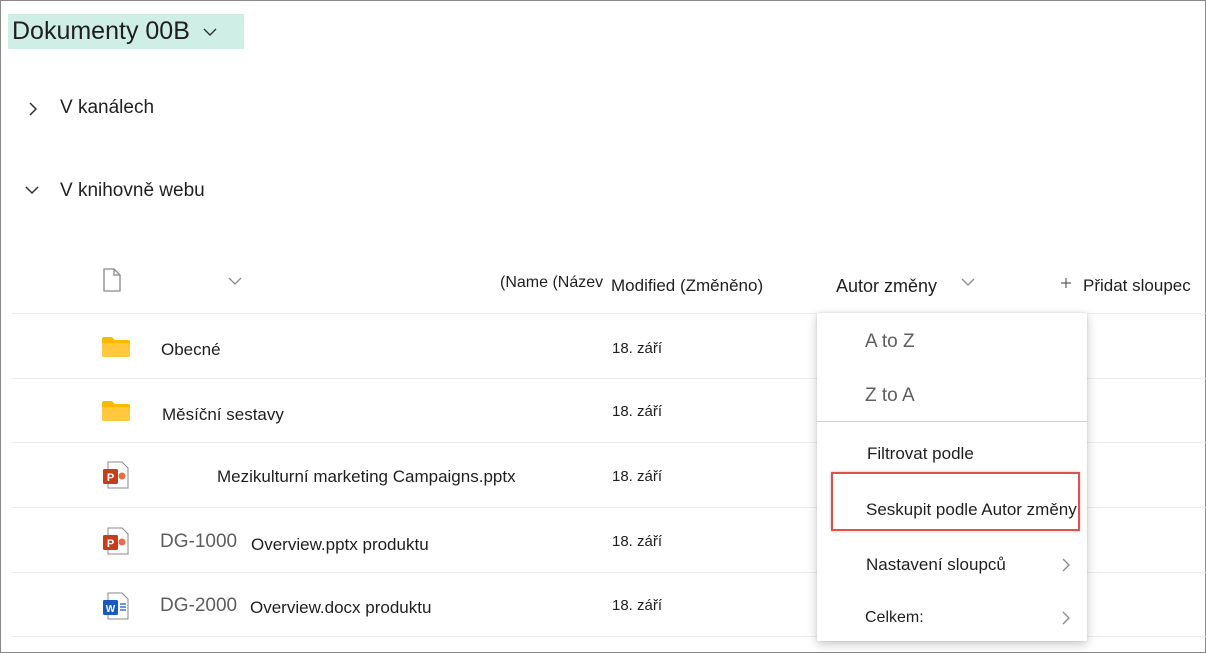 The image size is (1206, 653). Describe the element at coordinates (1137, 286) in the screenshot. I see `add-column-button: Přidat sloupec` at that location.